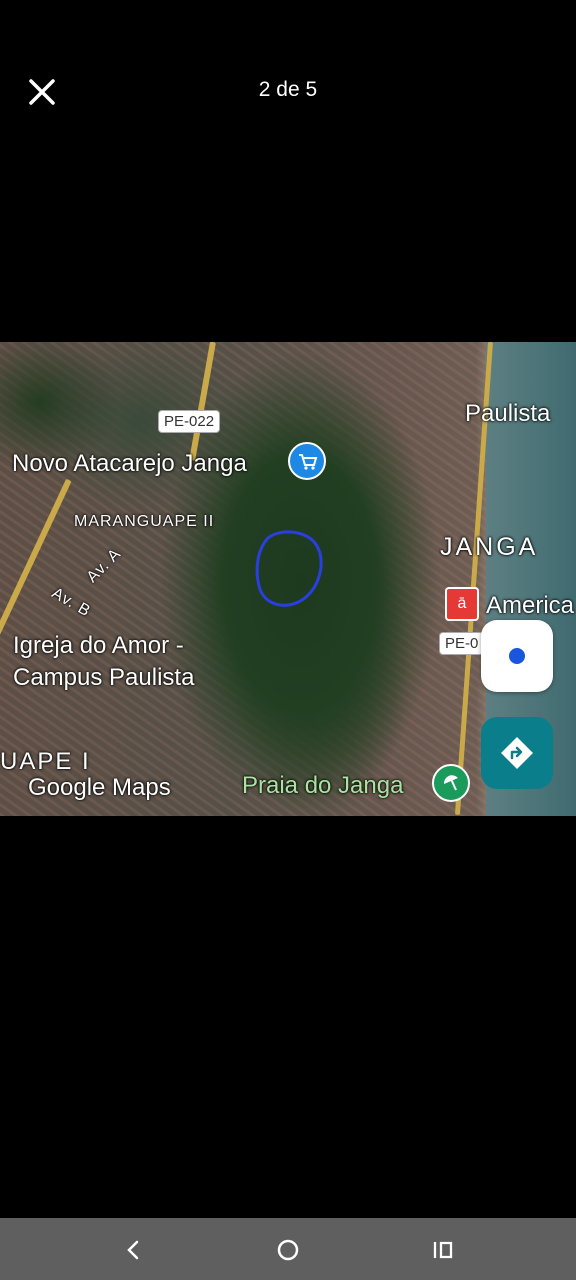 This screenshot has width=576, height=1280. Describe the element at coordinates (462, 604) in the screenshot. I see `americanas-store-icon: ā` at that location.